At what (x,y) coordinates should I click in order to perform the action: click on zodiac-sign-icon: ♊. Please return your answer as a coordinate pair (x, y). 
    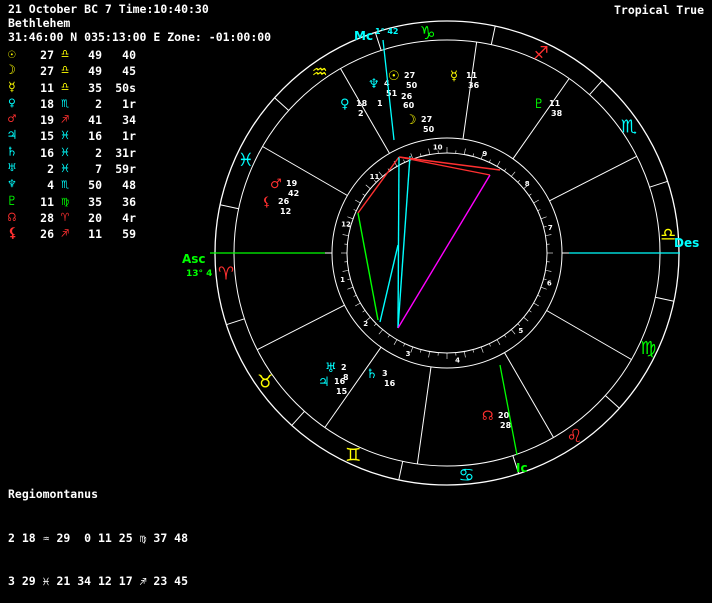
    Looking at the image, I should click on (353, 455).